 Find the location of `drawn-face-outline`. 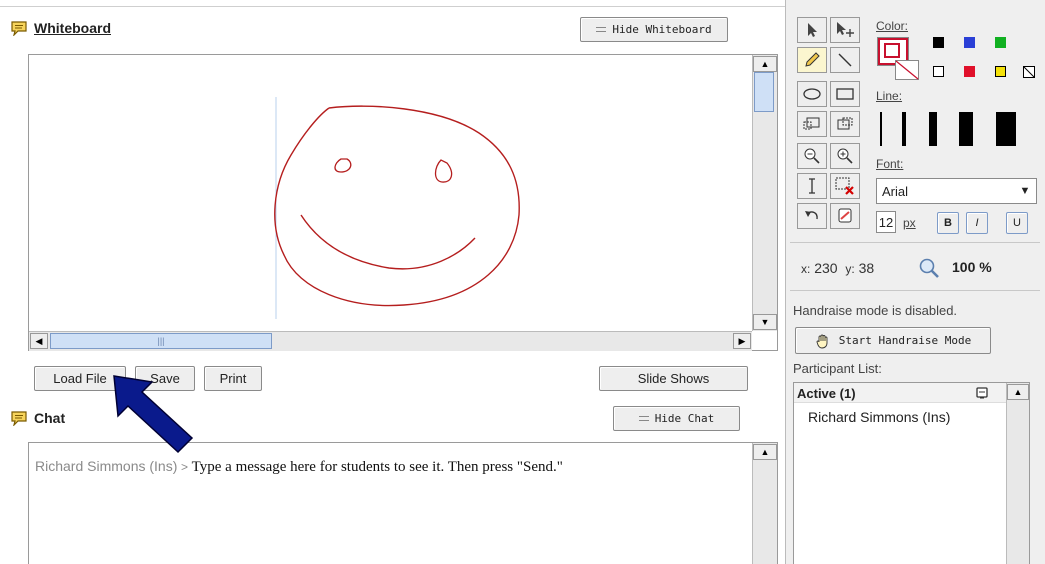

drawn-face-outline is located at coordinates (397, 206).